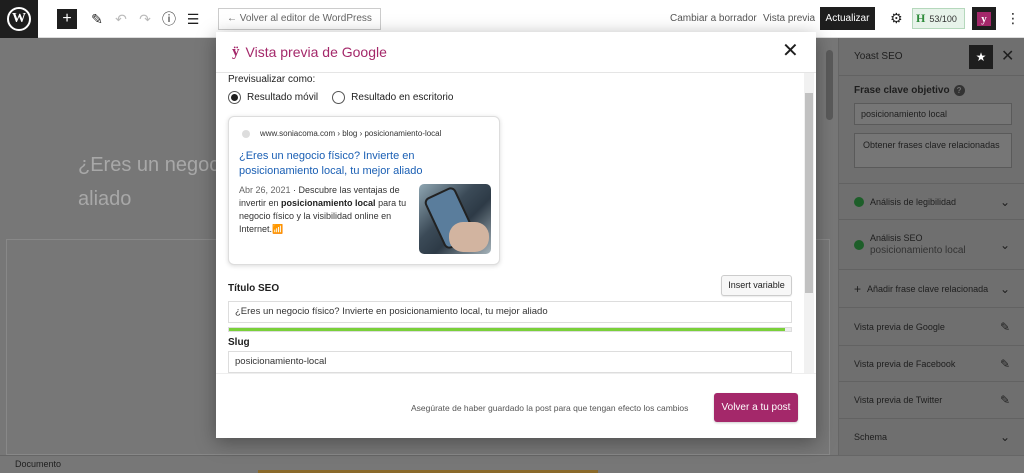 This screenshot has height=473, width=1024. What do you see at coordinates (145, 19) in the screenshot?
I see `redo-icon: ↷` at bounding box center [145, 19].